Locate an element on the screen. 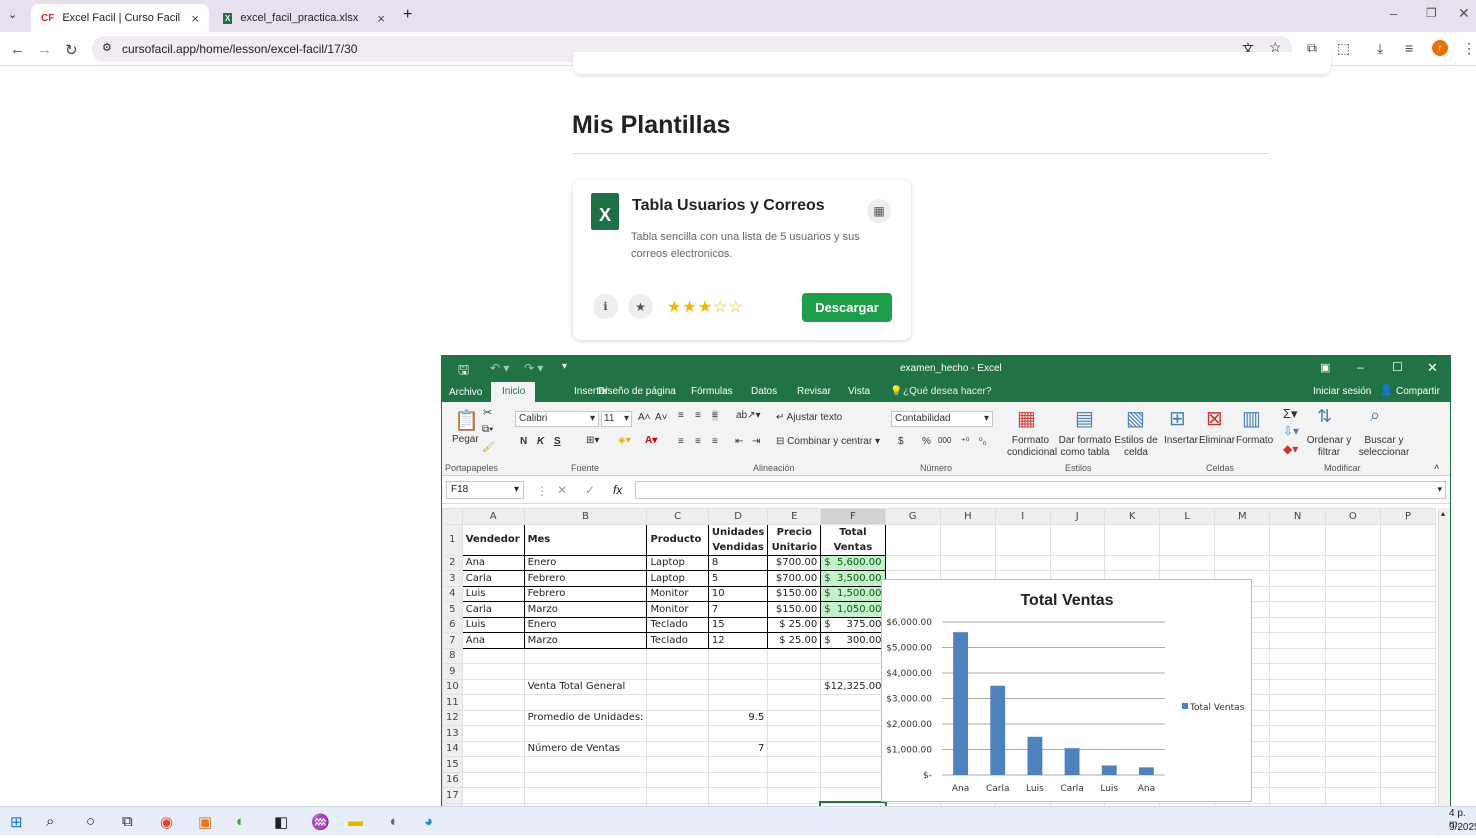 Image resolution: width=1476 pixels, height=838 pixels. format-table-button: Dar formato como tabla is located at coordinates (1085, 447).